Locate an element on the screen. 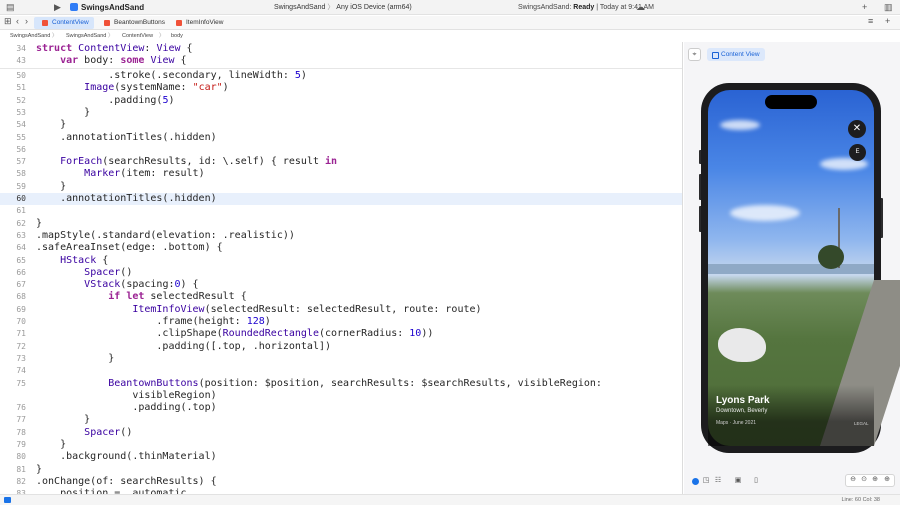 The image size is (900, 505). code-text: var body: some View { is located at coordinates (111, 61).